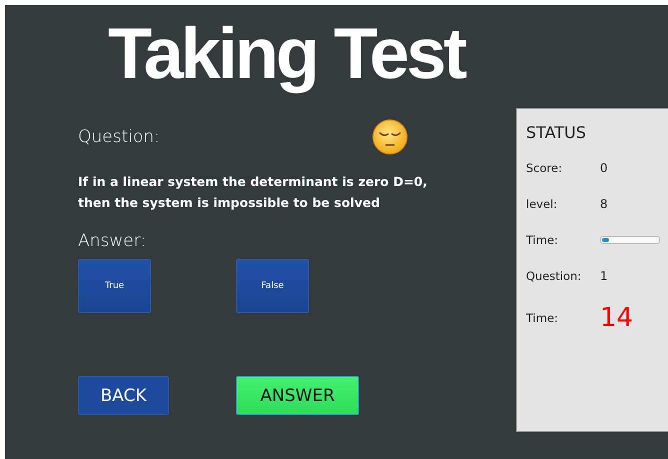 This screenshot has height=459, width=668. What do you see at coordinates (604, 276) in the screenshot?
I see `status-value: 1` at bounding box center [604, 276].